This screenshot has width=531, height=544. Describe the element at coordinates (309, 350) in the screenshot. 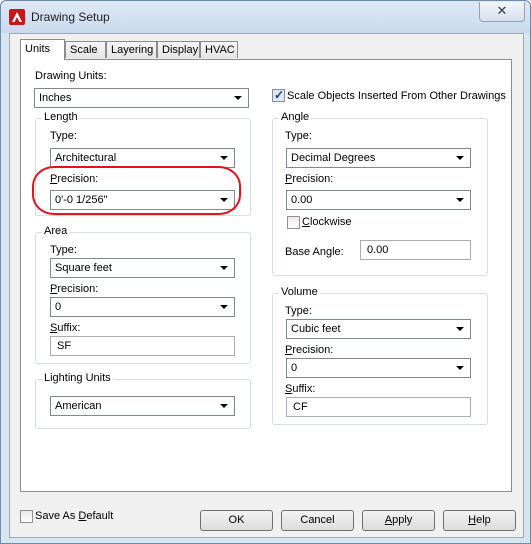

I see `volume-precision-label: Precision:` at that location.